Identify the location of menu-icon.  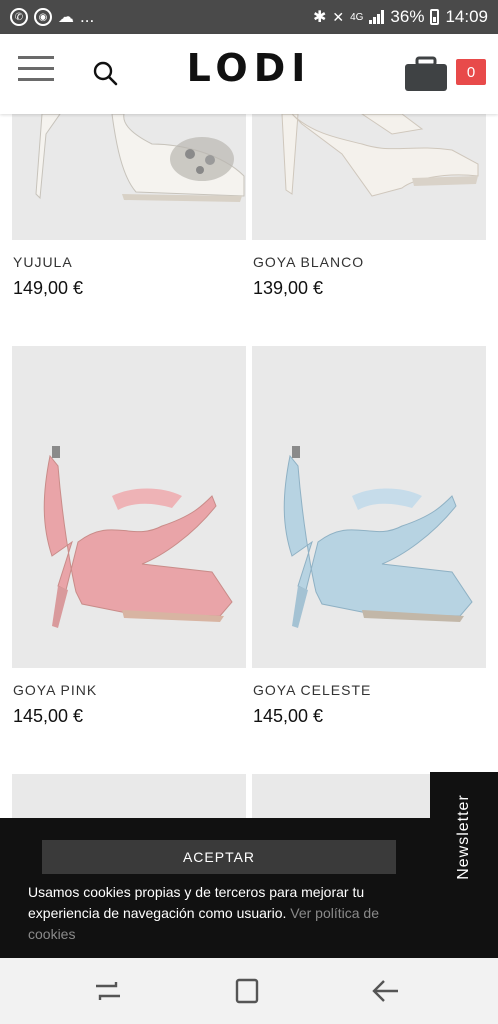
(36, 69).